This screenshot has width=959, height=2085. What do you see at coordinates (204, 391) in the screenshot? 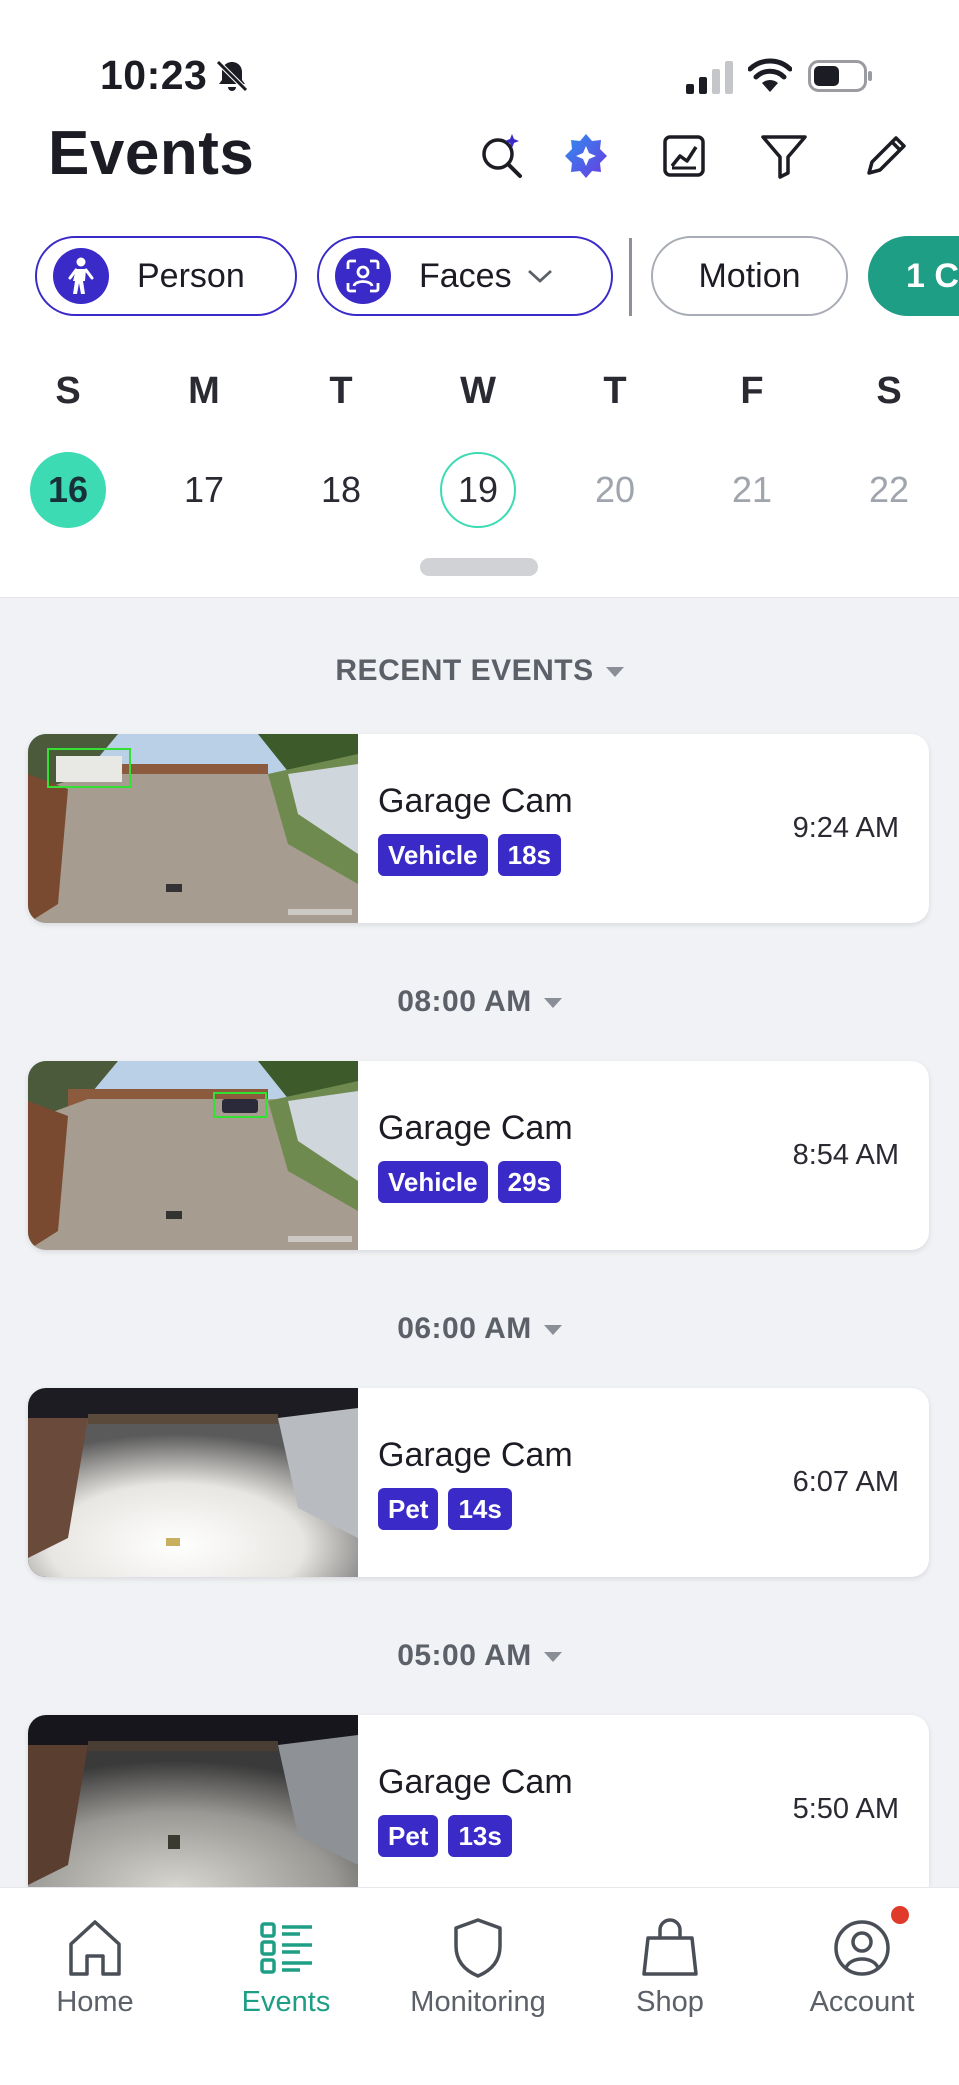
I see `weekday-label: M` at bounding box center [204, 391].